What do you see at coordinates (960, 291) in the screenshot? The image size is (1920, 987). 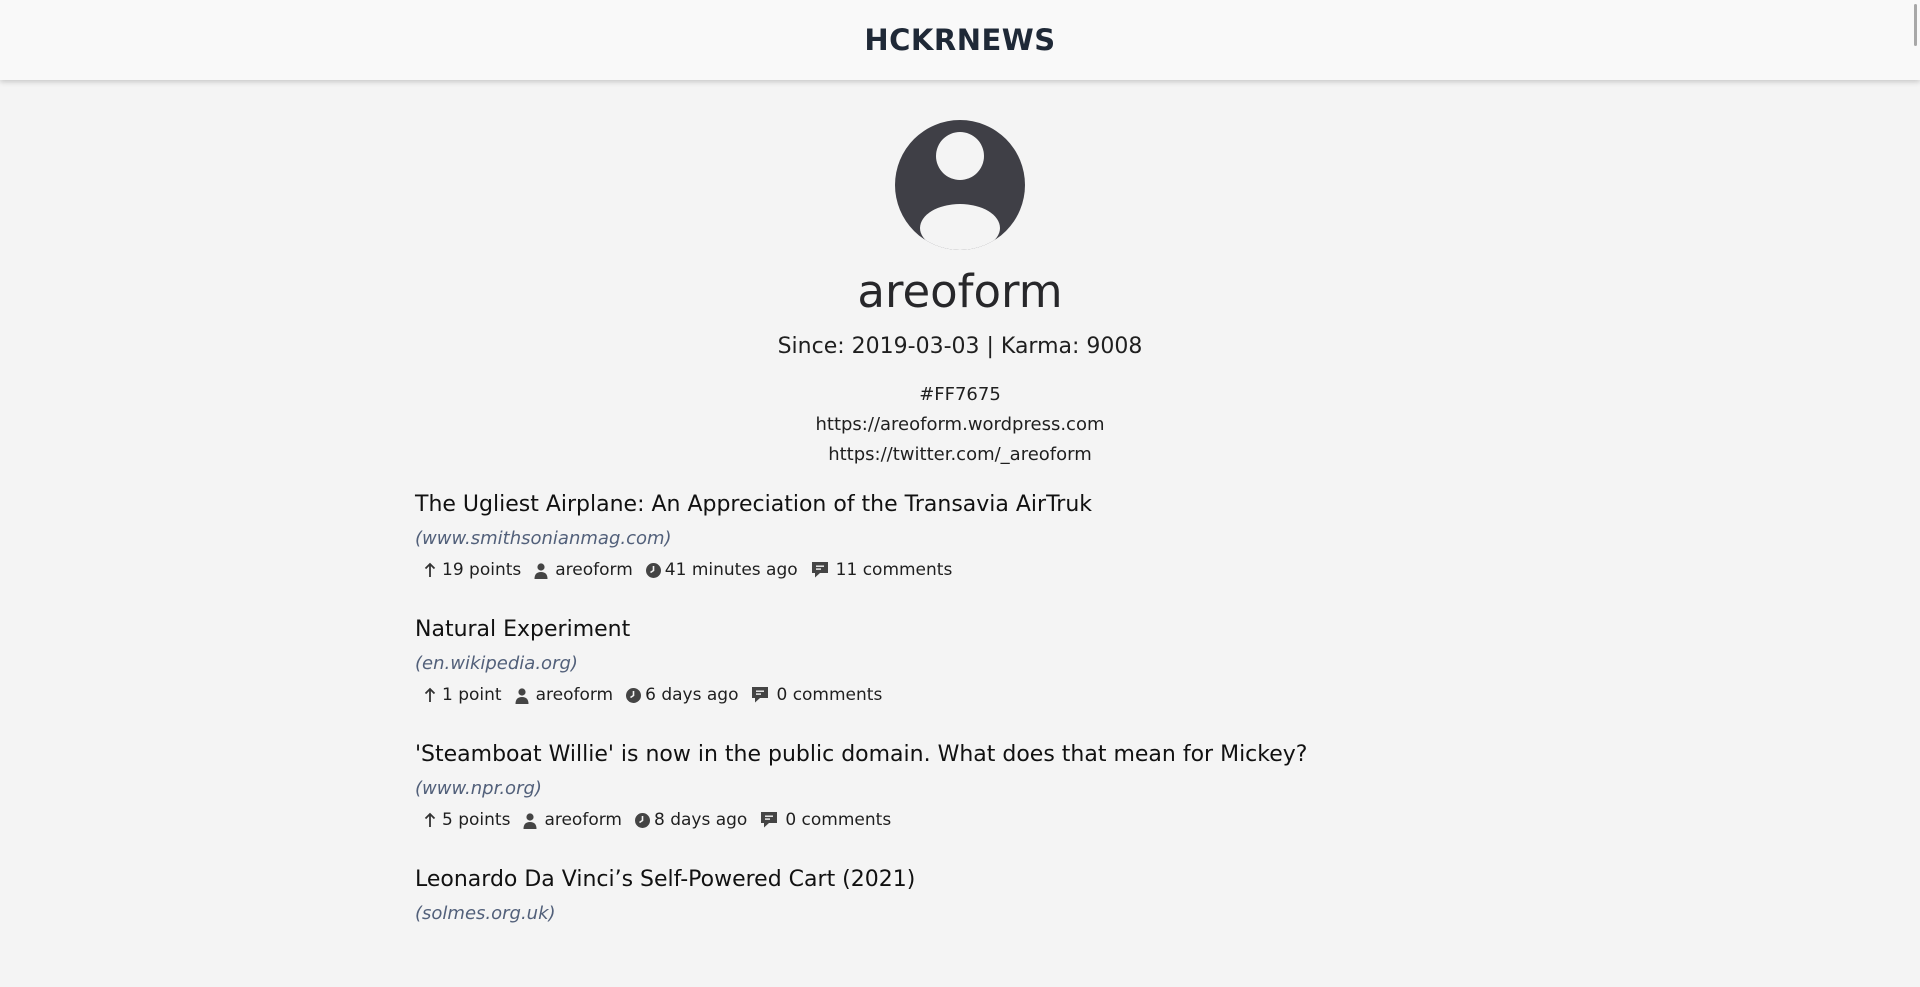 I see `profile-username: areoform` at bounding box center [960, 291].